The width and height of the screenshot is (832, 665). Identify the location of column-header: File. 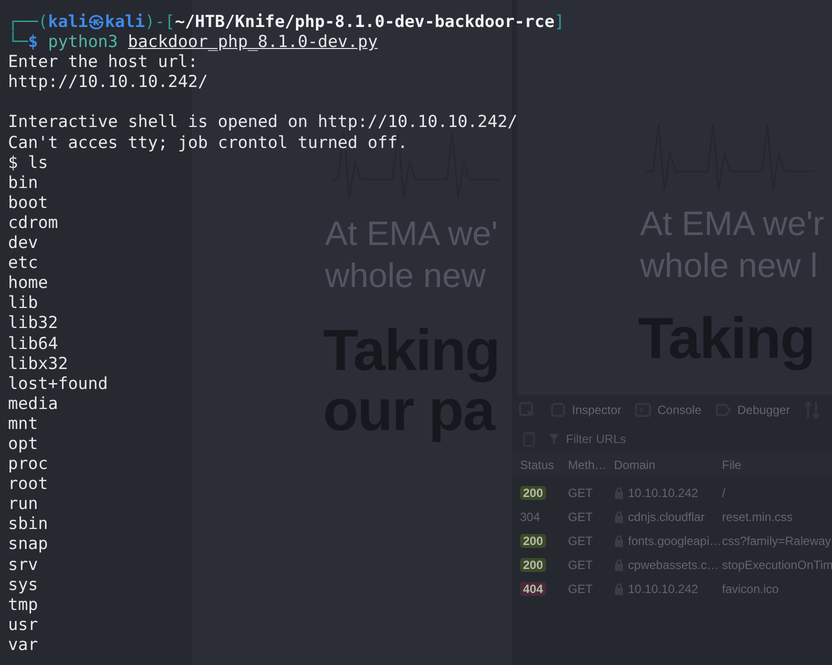
(732, 465).